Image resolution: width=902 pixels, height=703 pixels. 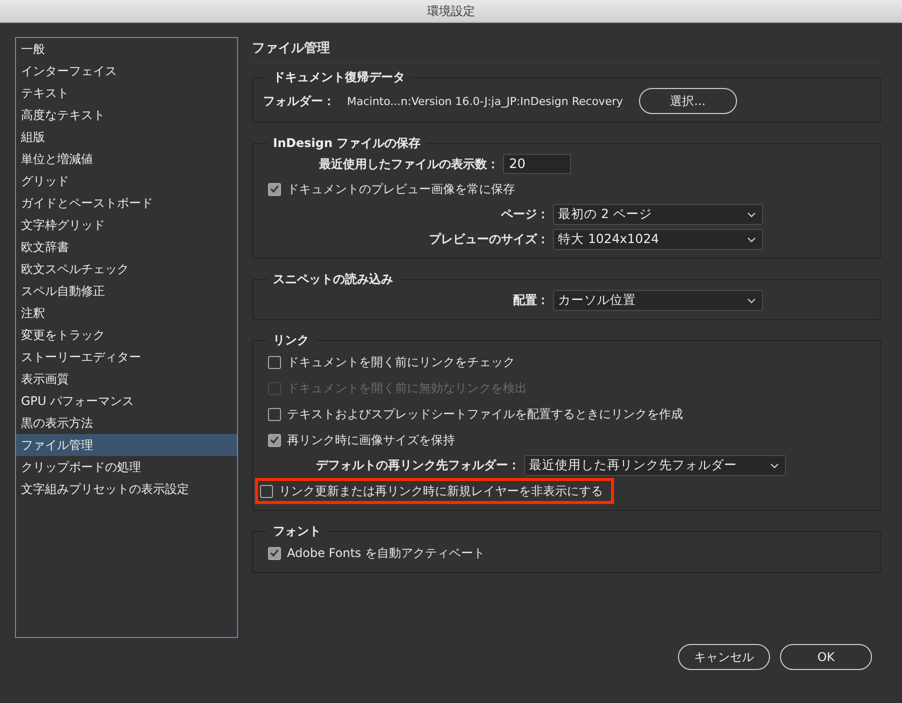 What do you see at coordinates (658, 300) in the screenshot?
I see `dropdown: カーソル位置` at bounding box center [658, 300].